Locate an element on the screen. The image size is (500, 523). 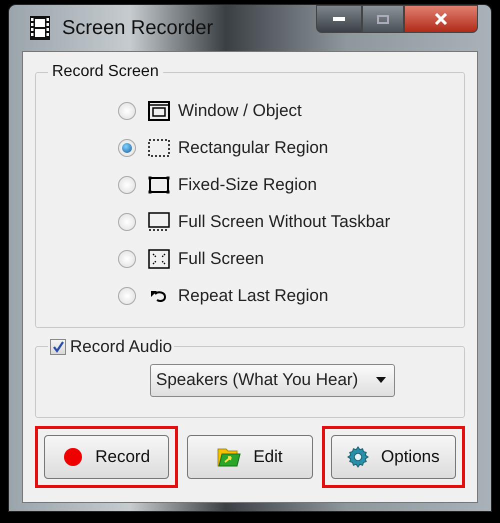
option-label: Full Screen Without Taskbar is located at coordinates (284, 221).